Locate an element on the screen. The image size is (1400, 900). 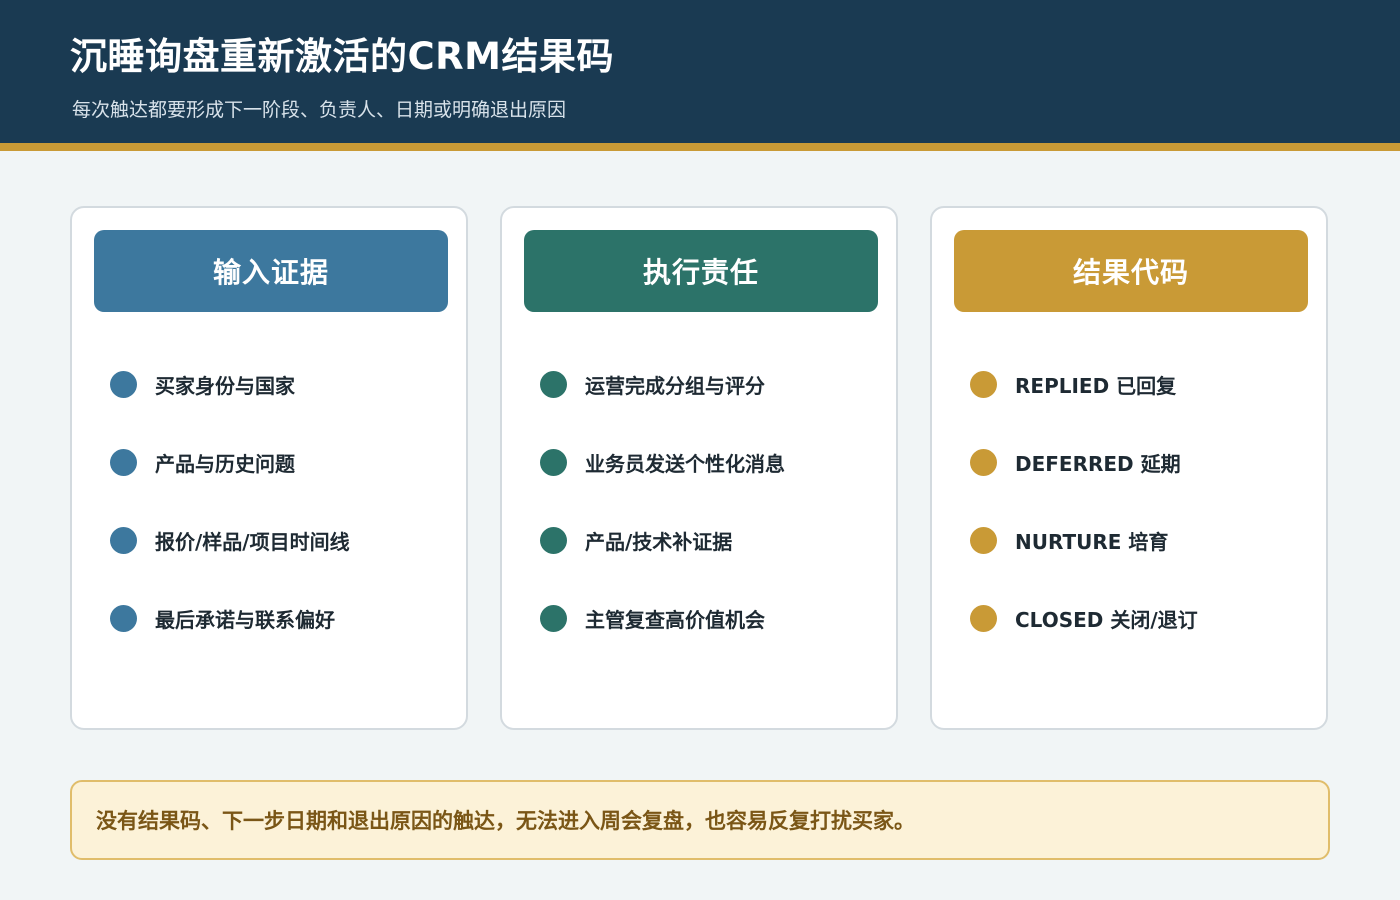
list-item: 产品与历史问题 is located at coordinates (202, 462).